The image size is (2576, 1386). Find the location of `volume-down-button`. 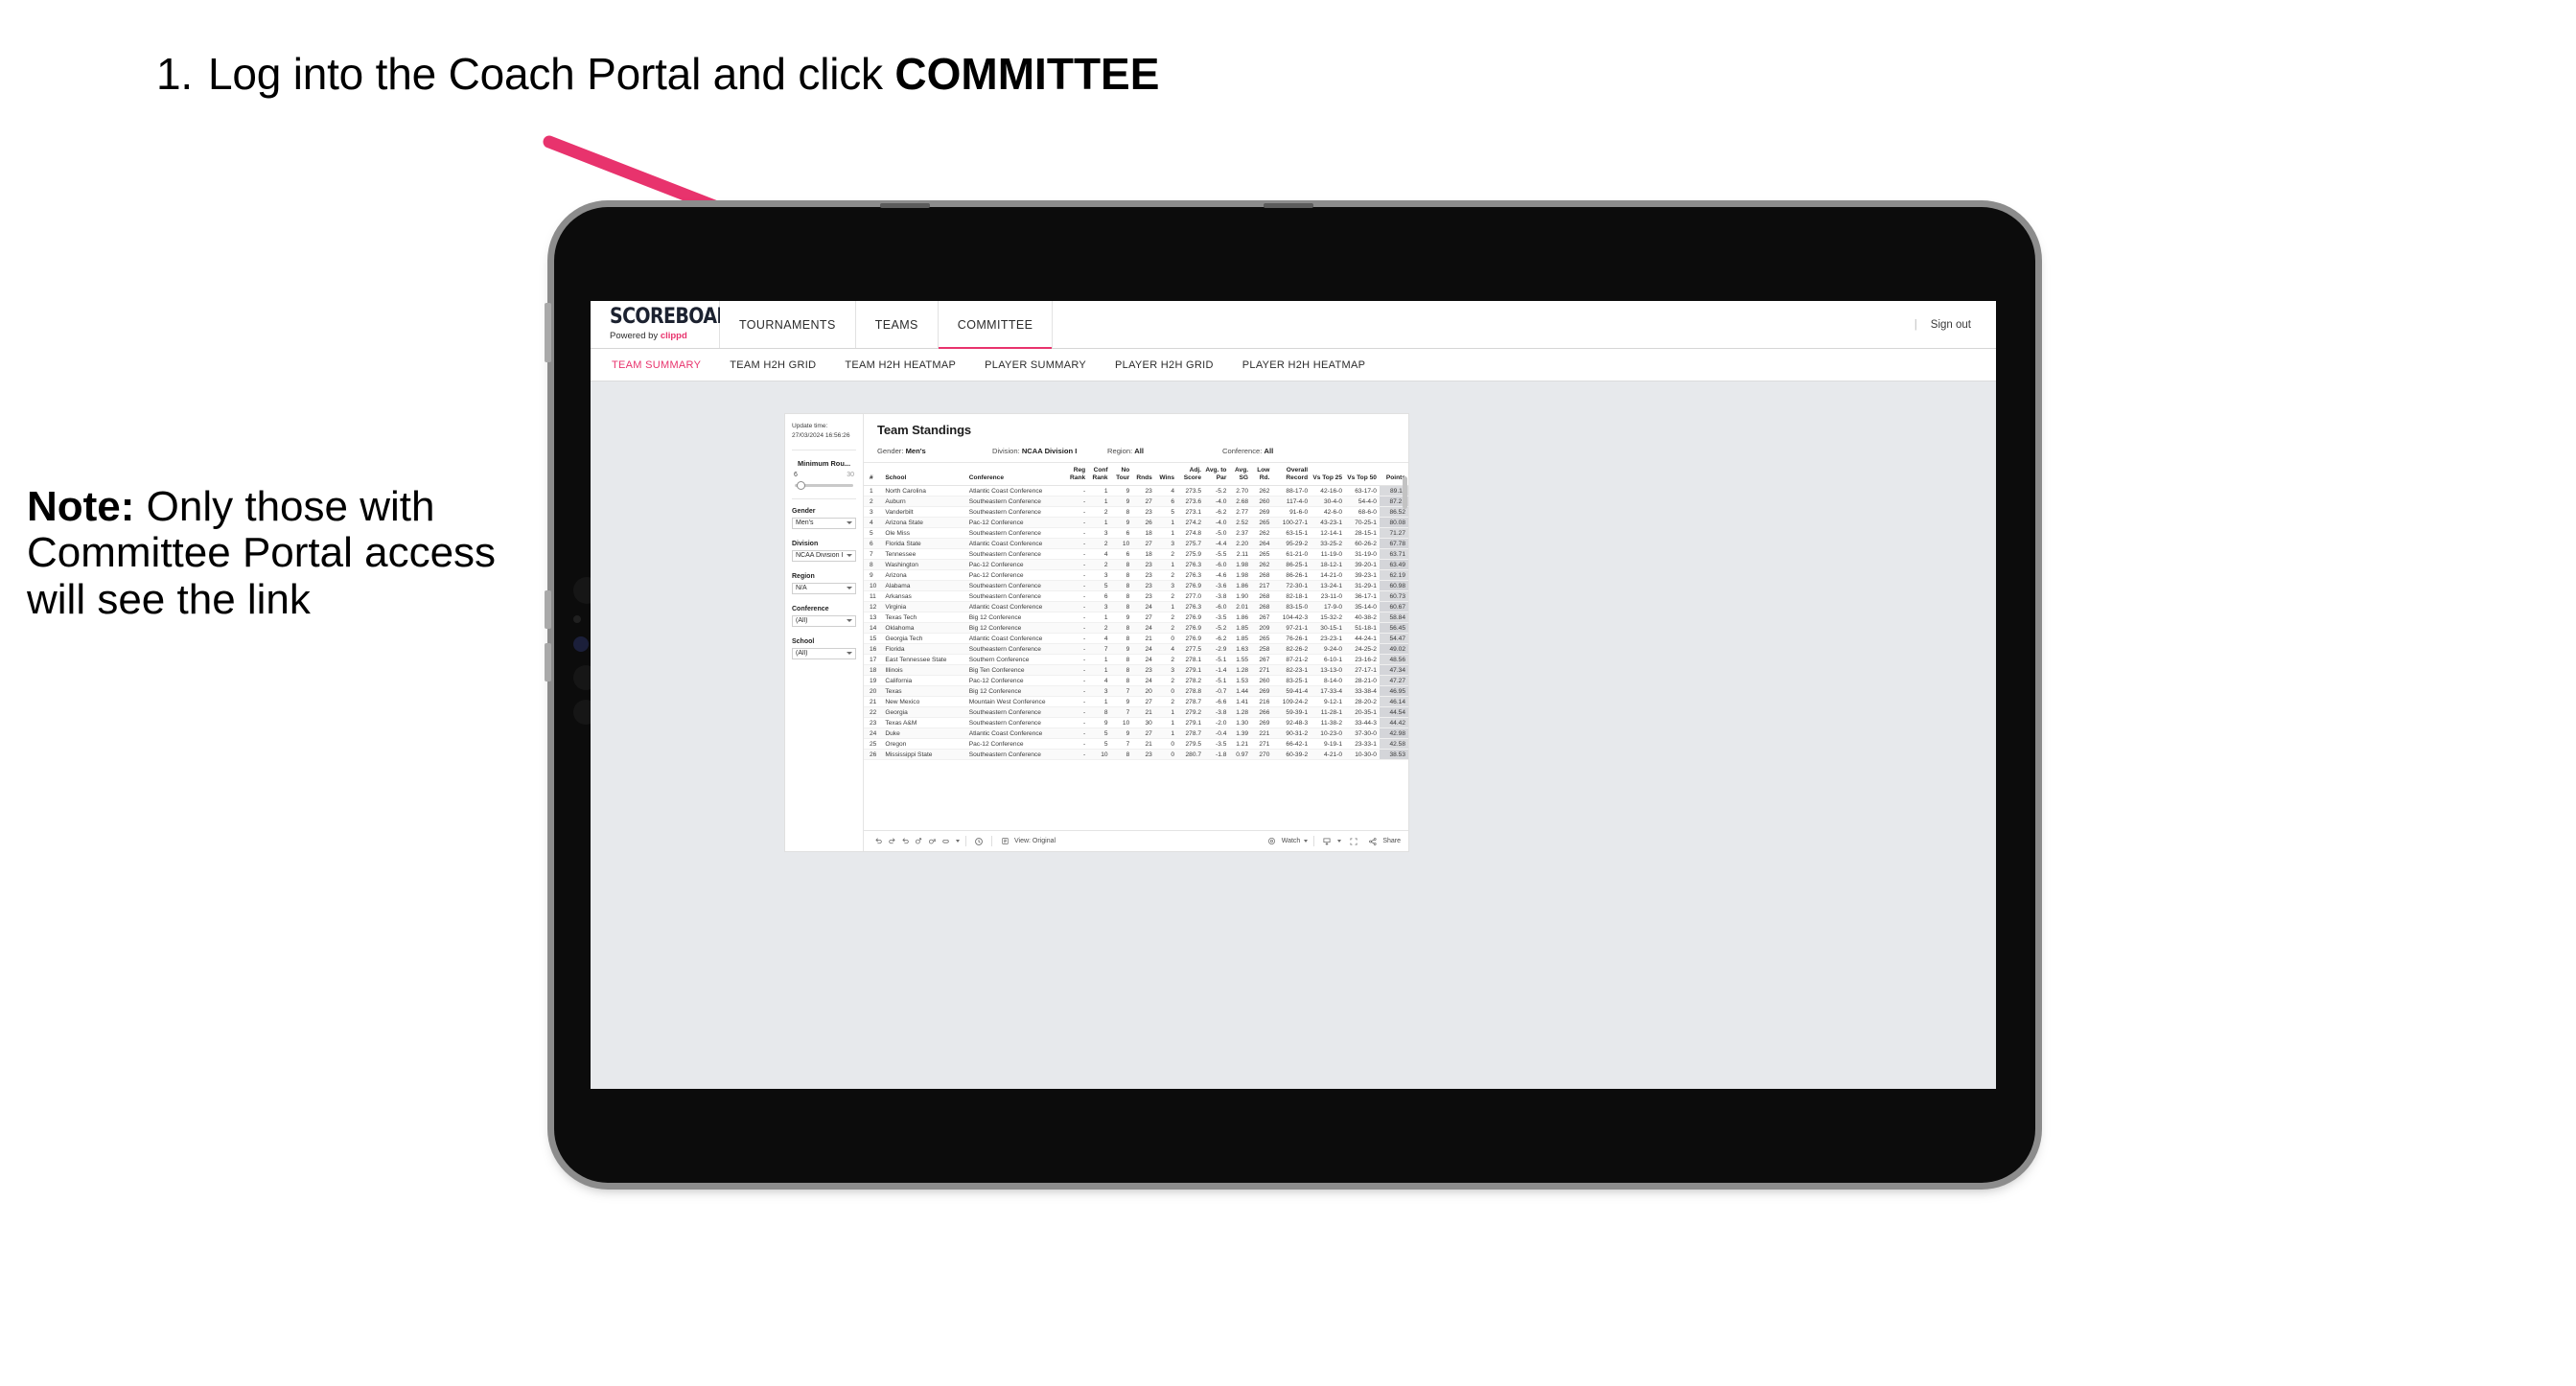

volume-down-button is located at coordinates (548, 662).